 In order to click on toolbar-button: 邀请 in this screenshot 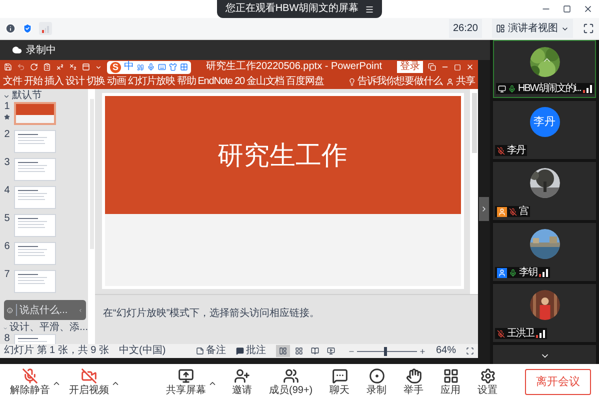, I will do `click(242, 382)`.